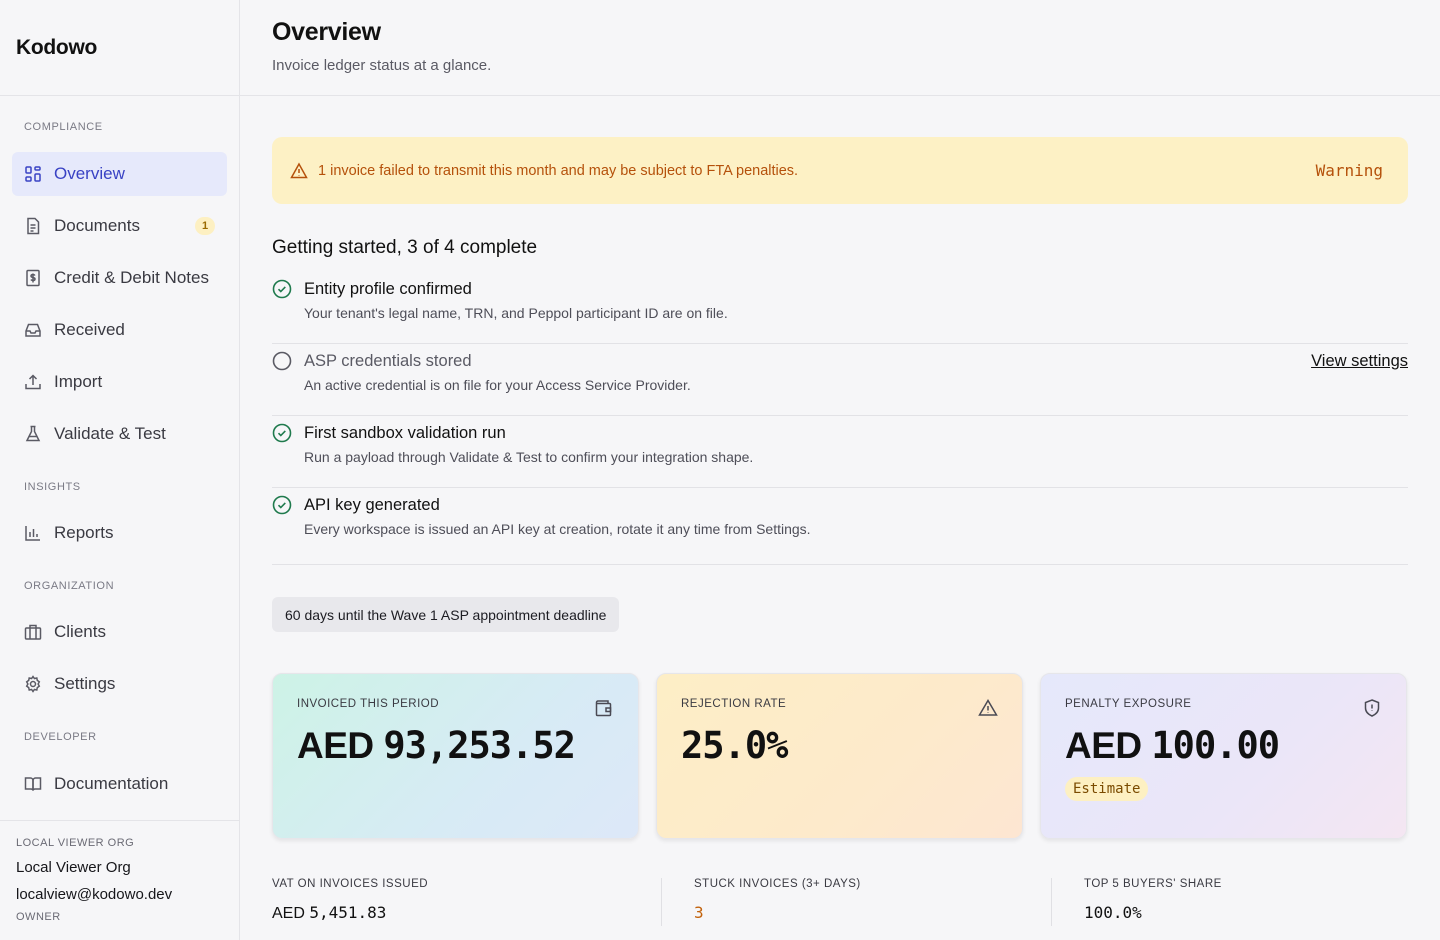 The image size is (1440, 940). I want to click on card-label: INVOICED THIS PERIOD, so click(368, 704).